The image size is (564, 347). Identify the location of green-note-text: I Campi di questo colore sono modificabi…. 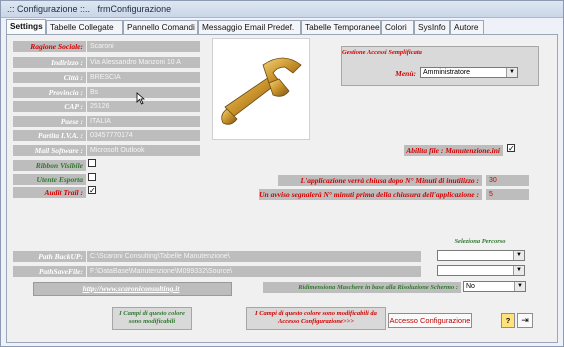
(152, 317).